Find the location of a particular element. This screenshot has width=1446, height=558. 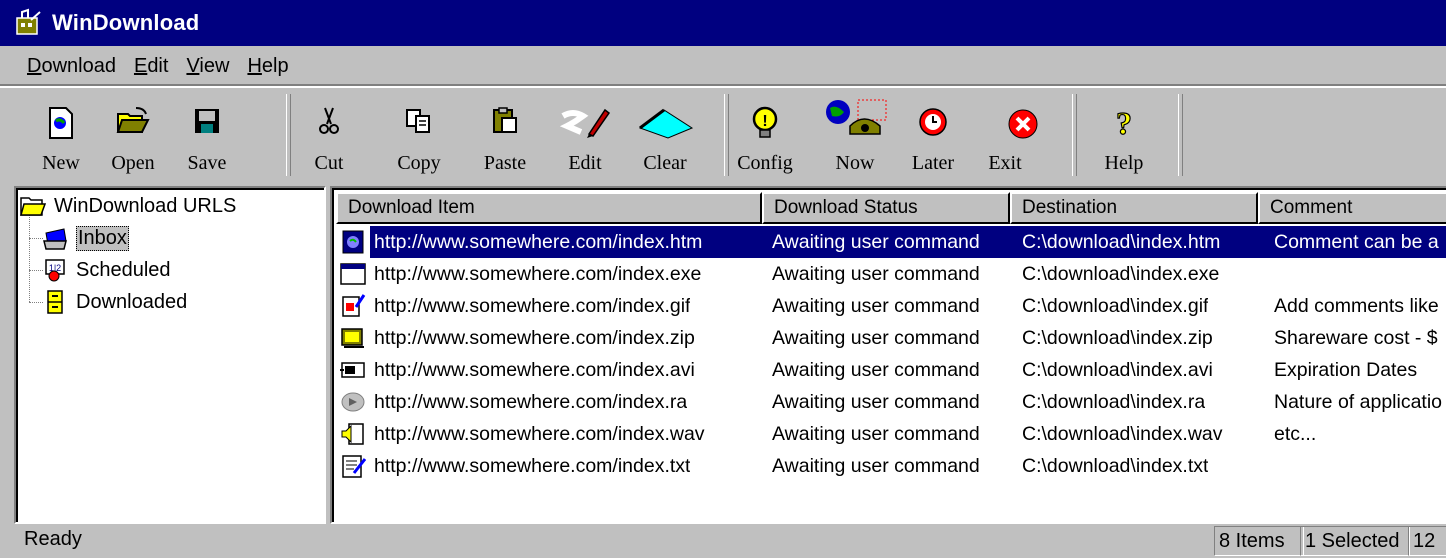

tree-item-label: Downloaded is located at coordinates (132, 301).